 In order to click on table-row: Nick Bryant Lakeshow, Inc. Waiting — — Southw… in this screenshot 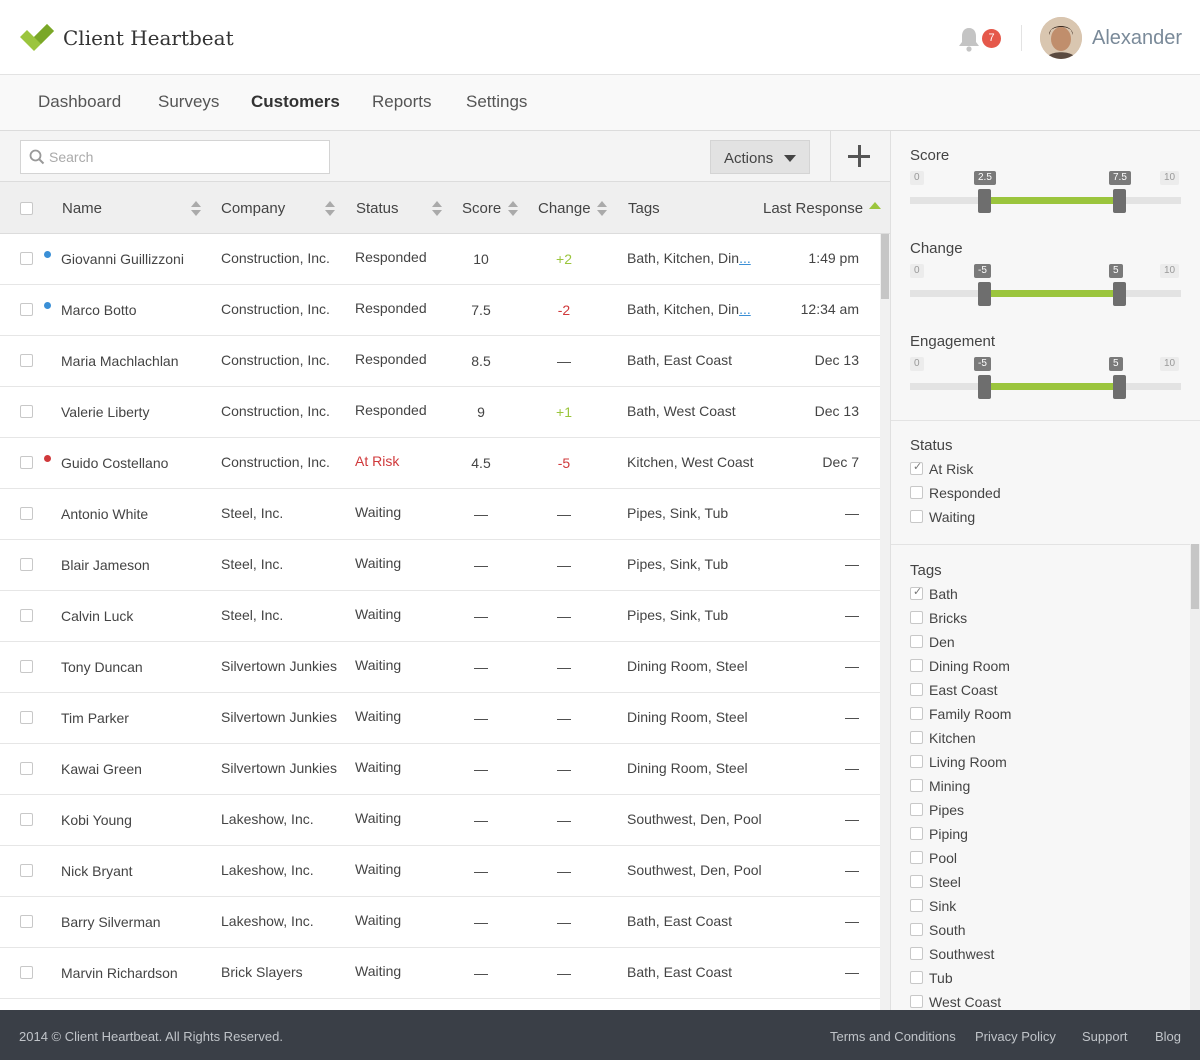, I will do `click(440, 871)`.